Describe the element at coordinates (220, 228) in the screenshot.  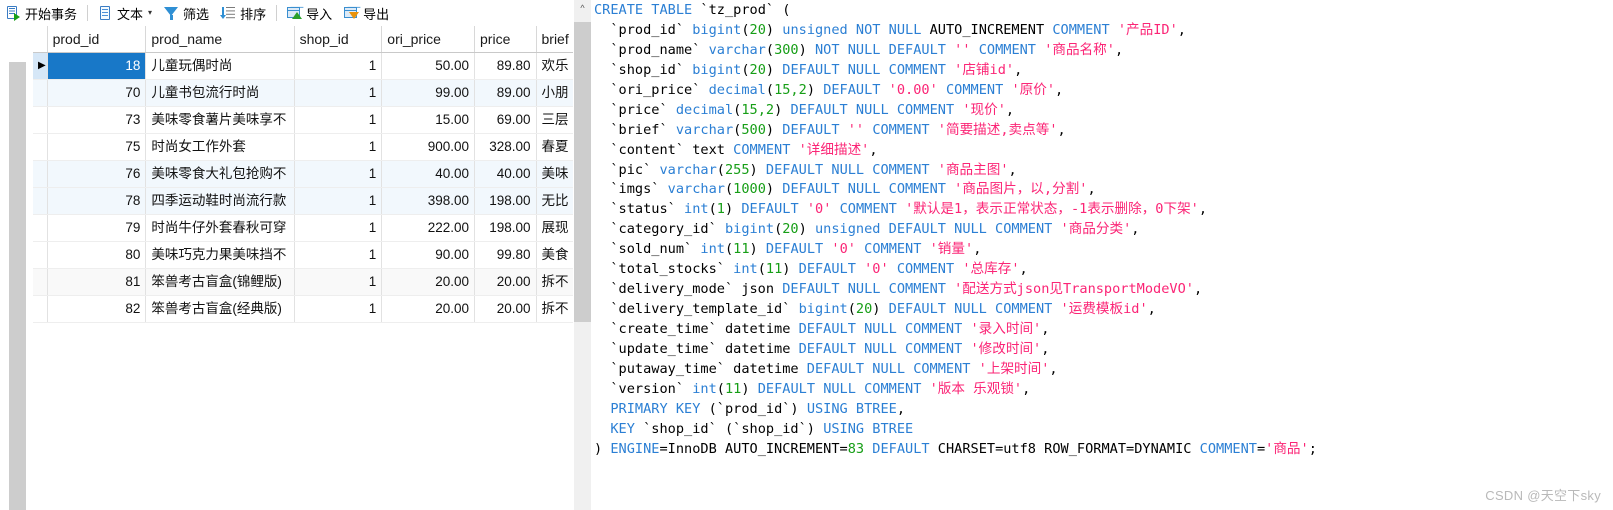
I see `cell-prod-name: 时尚牛仔外套春秋可穿` at that location.